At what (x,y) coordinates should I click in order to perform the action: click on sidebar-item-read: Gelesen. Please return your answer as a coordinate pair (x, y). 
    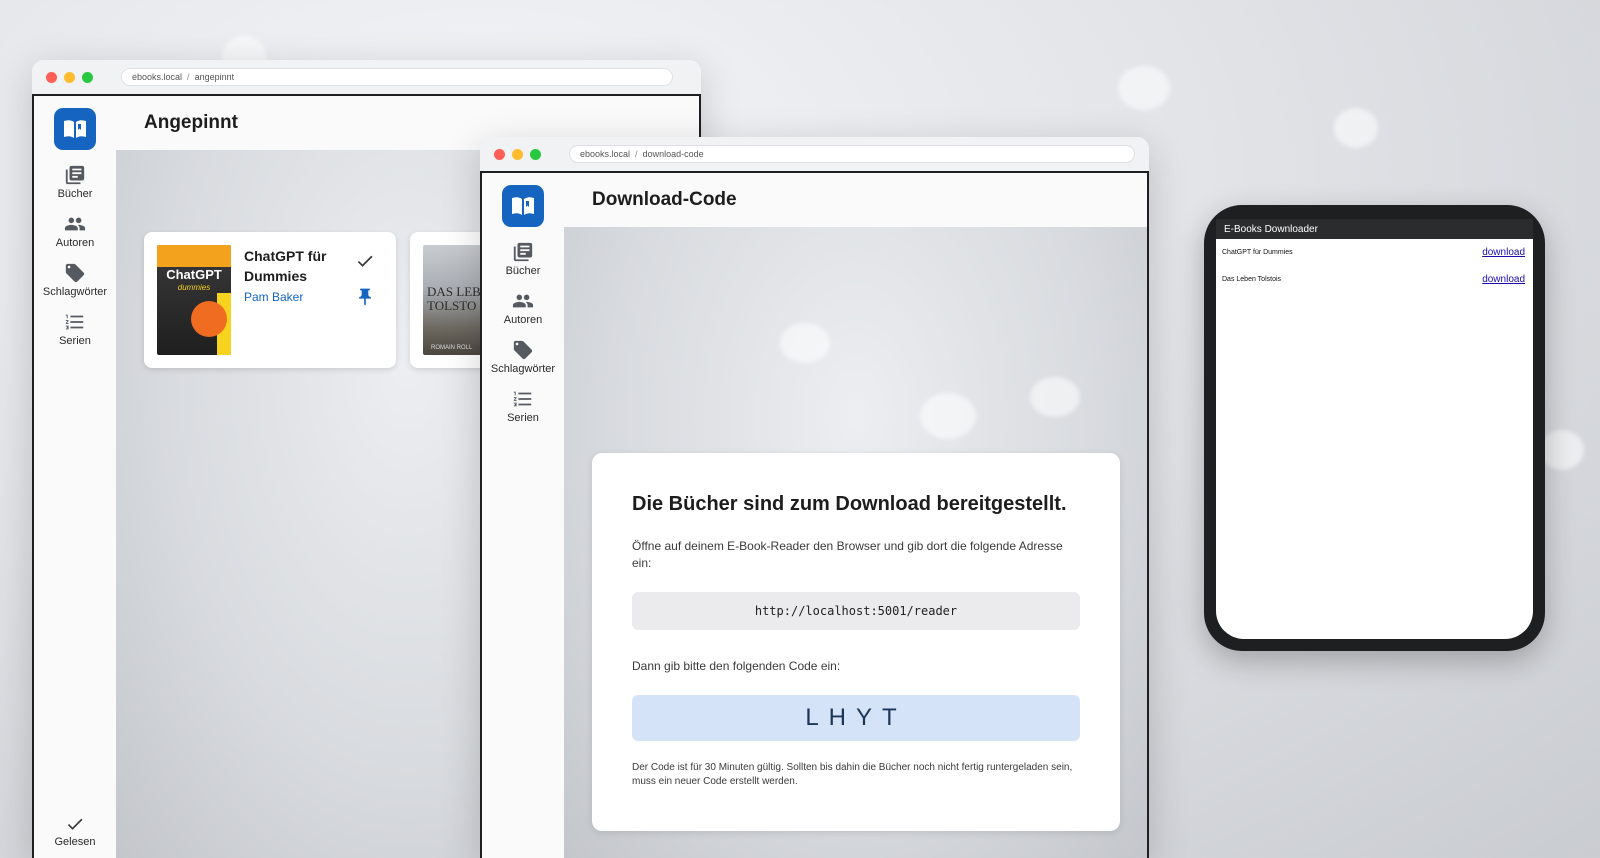
    Looking at the image, I should click on (75, 836).